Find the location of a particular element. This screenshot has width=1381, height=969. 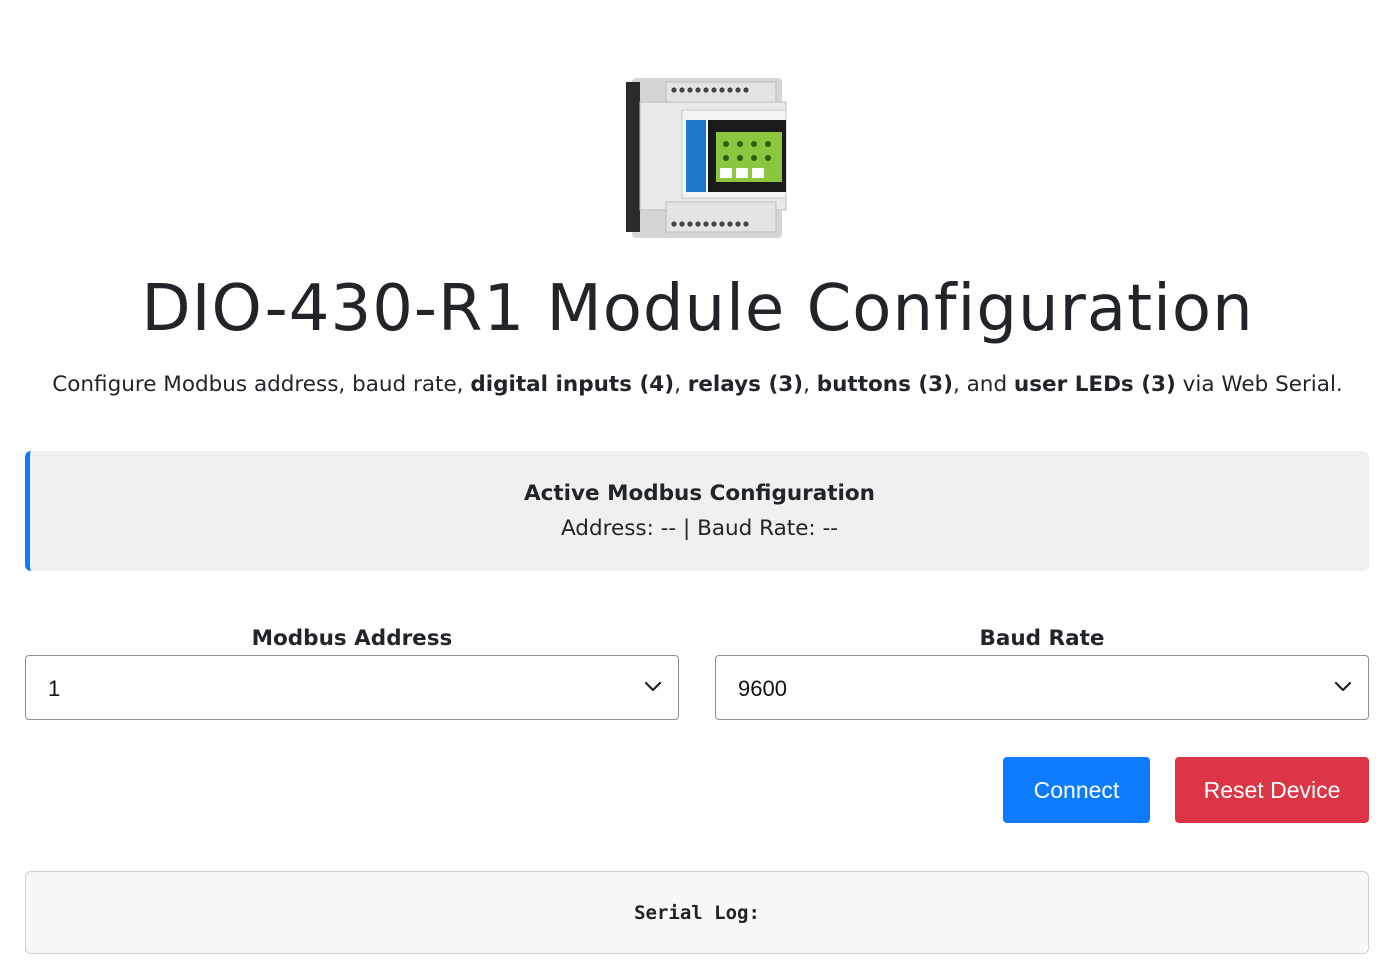

baud-rate-field: Baud Rate 9600 is located at coordinates (1042, 671).